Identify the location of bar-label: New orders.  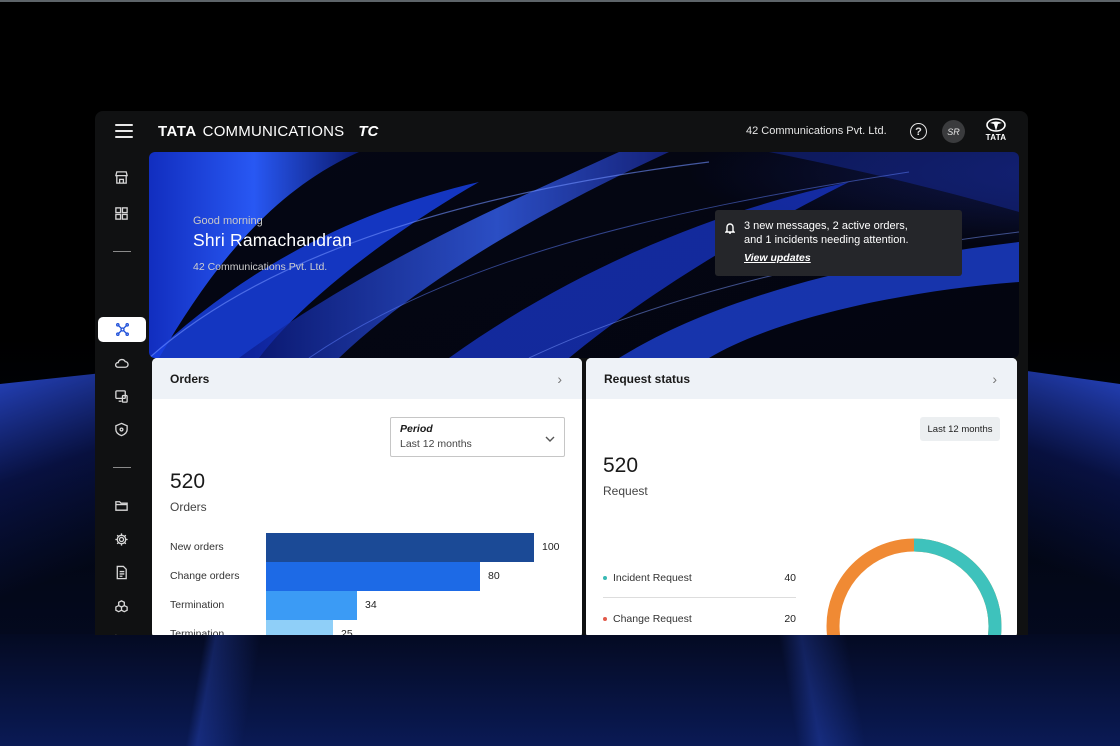
(197, 547).